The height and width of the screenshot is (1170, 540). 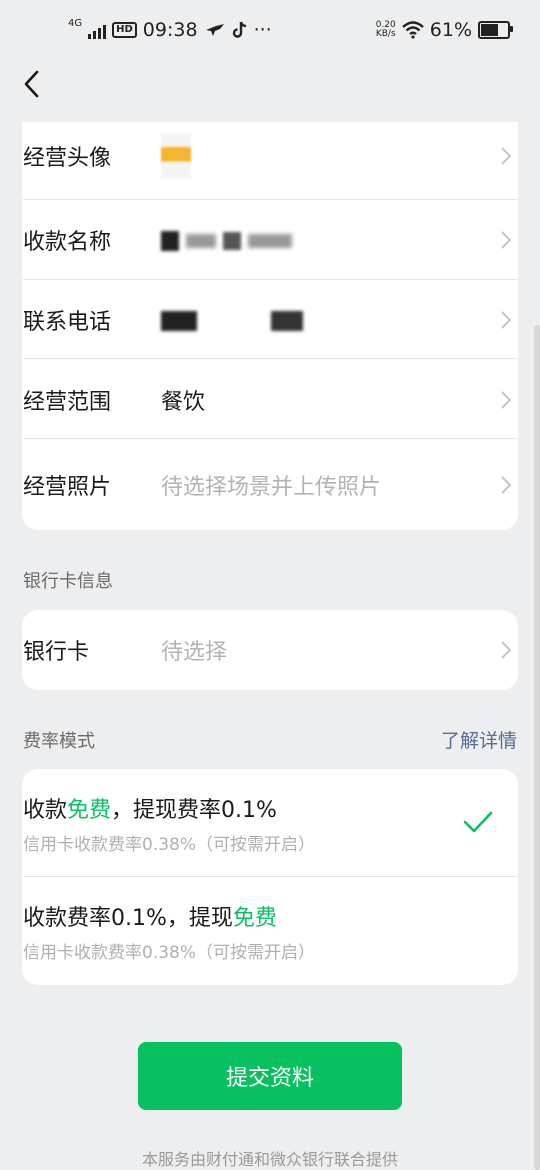 What do you see at coordinates (339, 156) in the screenshot?
I see `avatar-preview` at bounding box center [339, 156].